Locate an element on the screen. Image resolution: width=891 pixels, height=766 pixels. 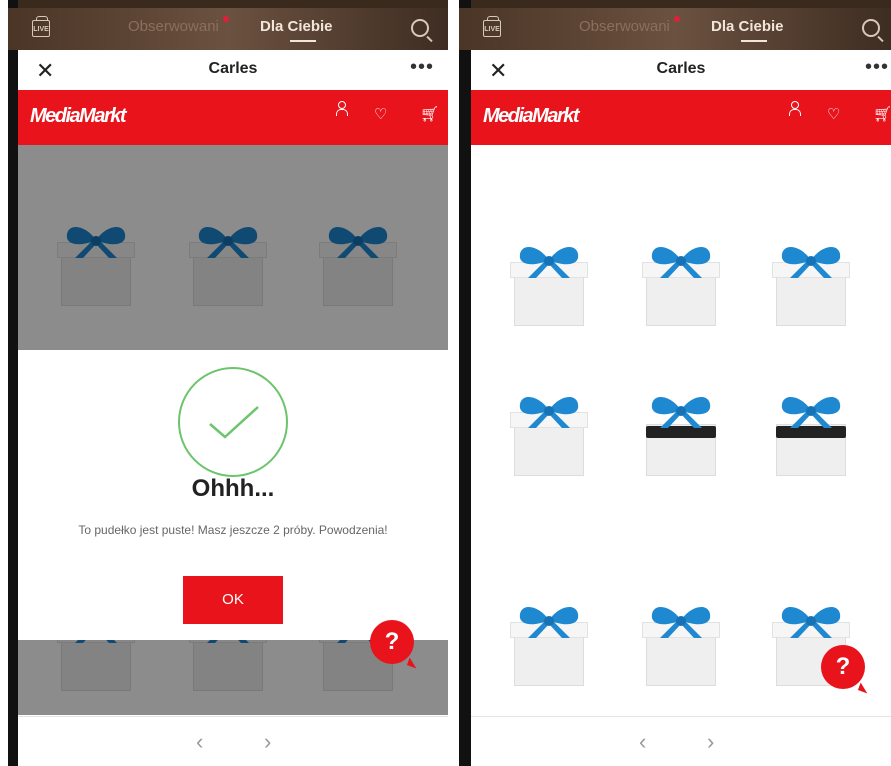
success-check-icon is located at coordinates (233, 422).